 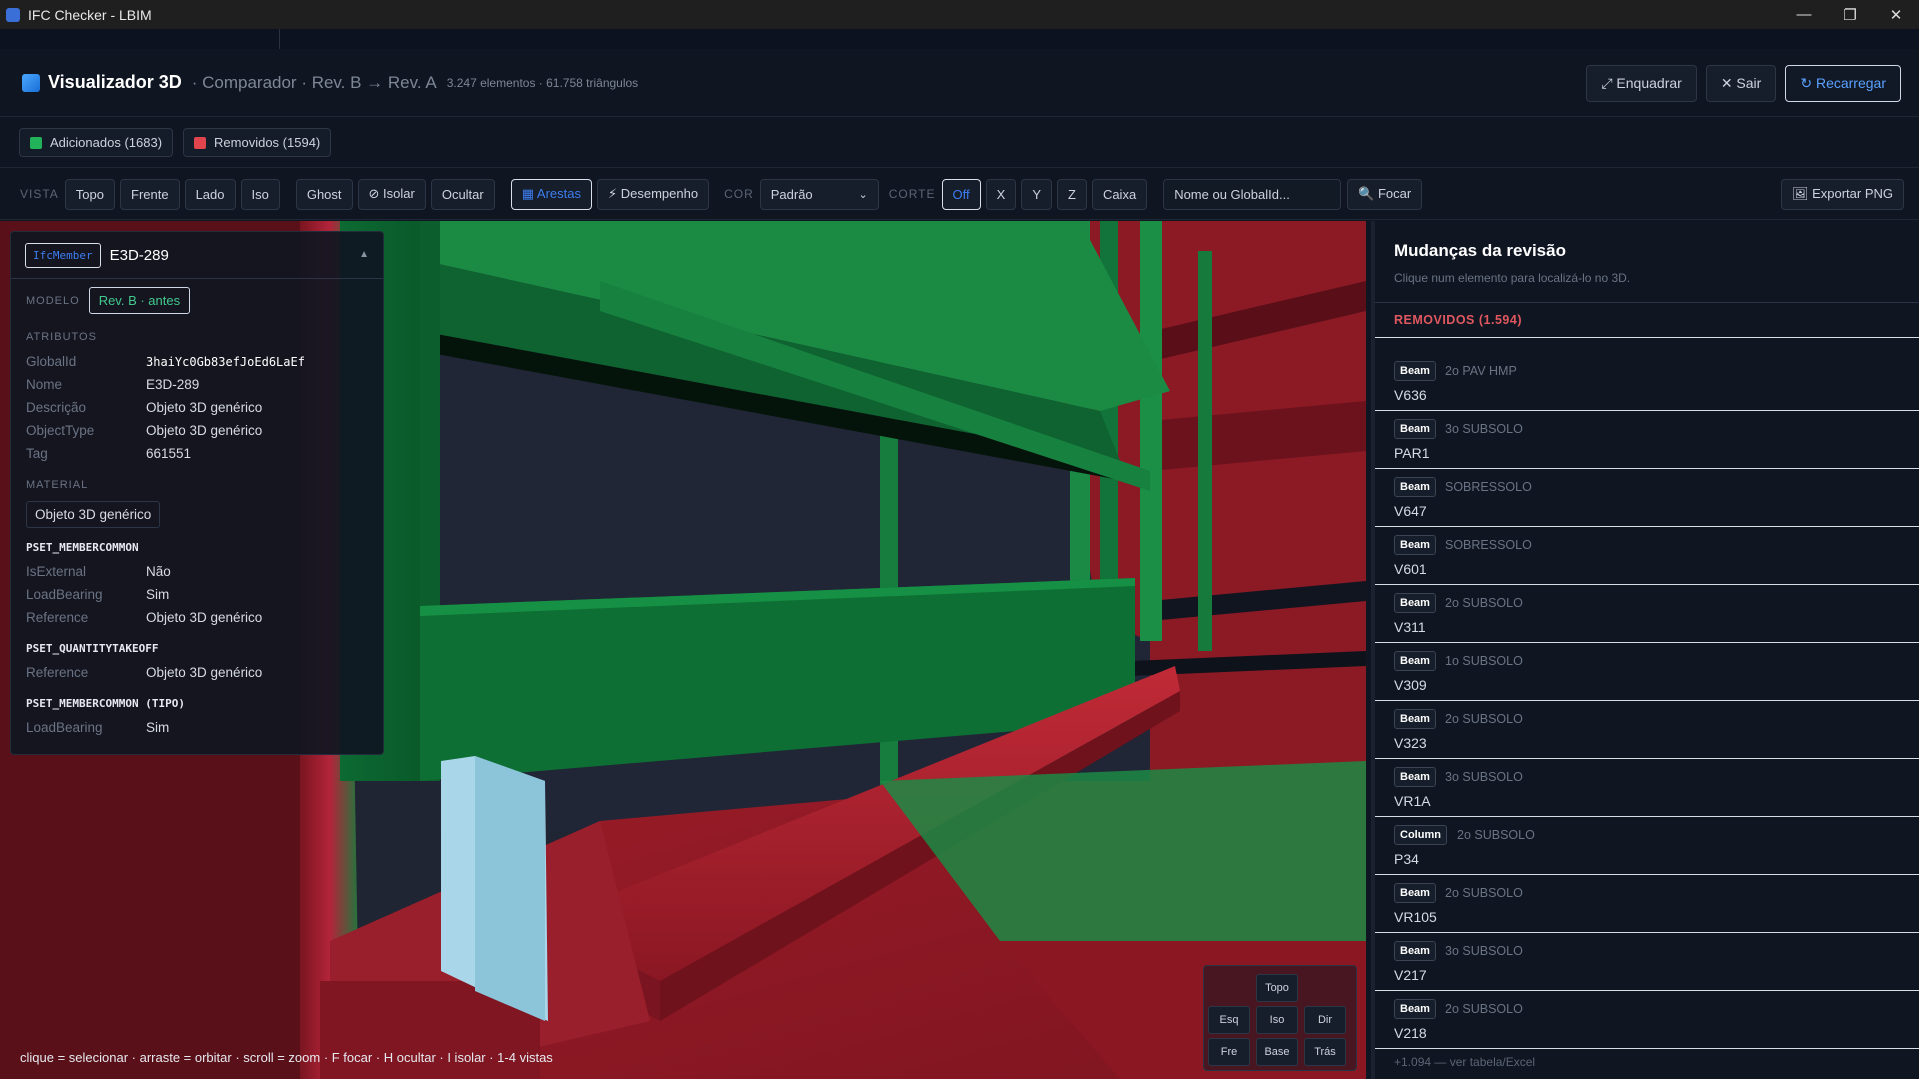 What do you see at coordinates (1277, 1020) in the screenshot?
I see `nav-iso-button: Iso` at bounding box center [1277, 1020].